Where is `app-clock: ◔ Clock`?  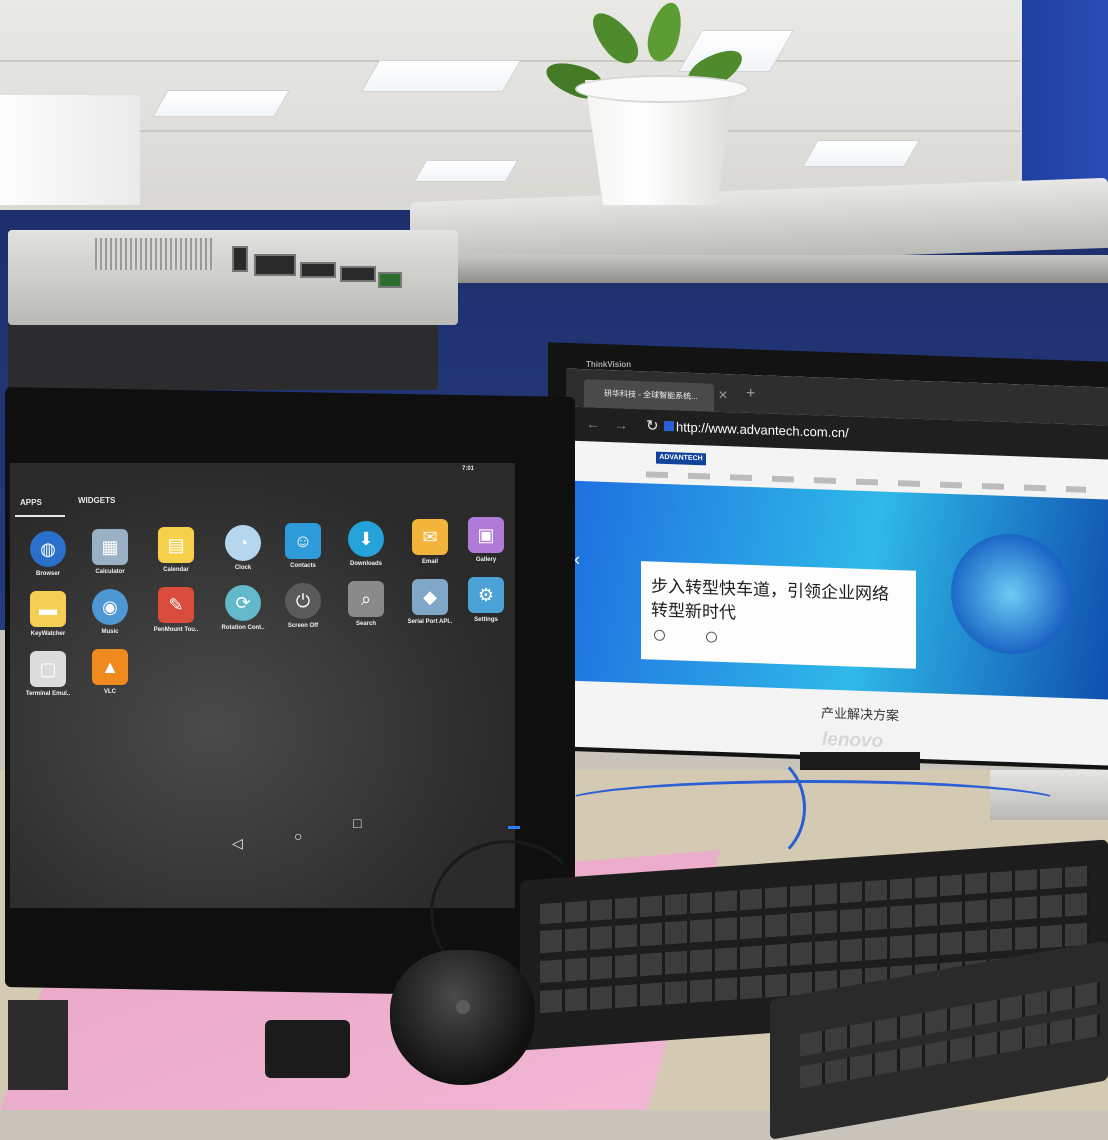
app-clock: ◔ Clock is located at coordinates (243, 548).